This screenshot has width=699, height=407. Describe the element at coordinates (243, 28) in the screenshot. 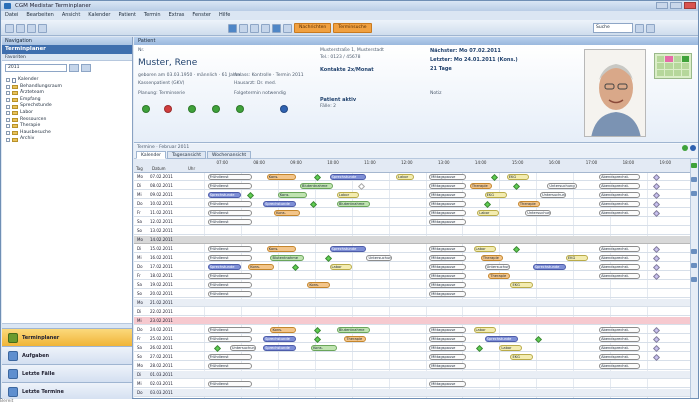

I see `prev-icon` at that location.